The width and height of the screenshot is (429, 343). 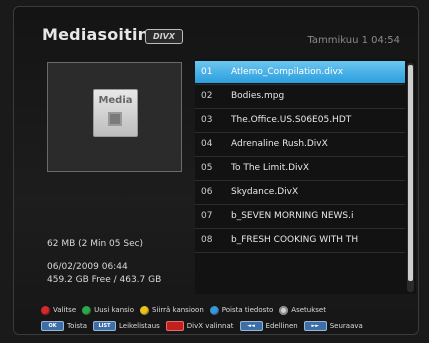 What do you see at coordinates (251, 326) in the screenshot?
I see `rewind-key-icon: ◄◄` at bounding box center [251, 326].